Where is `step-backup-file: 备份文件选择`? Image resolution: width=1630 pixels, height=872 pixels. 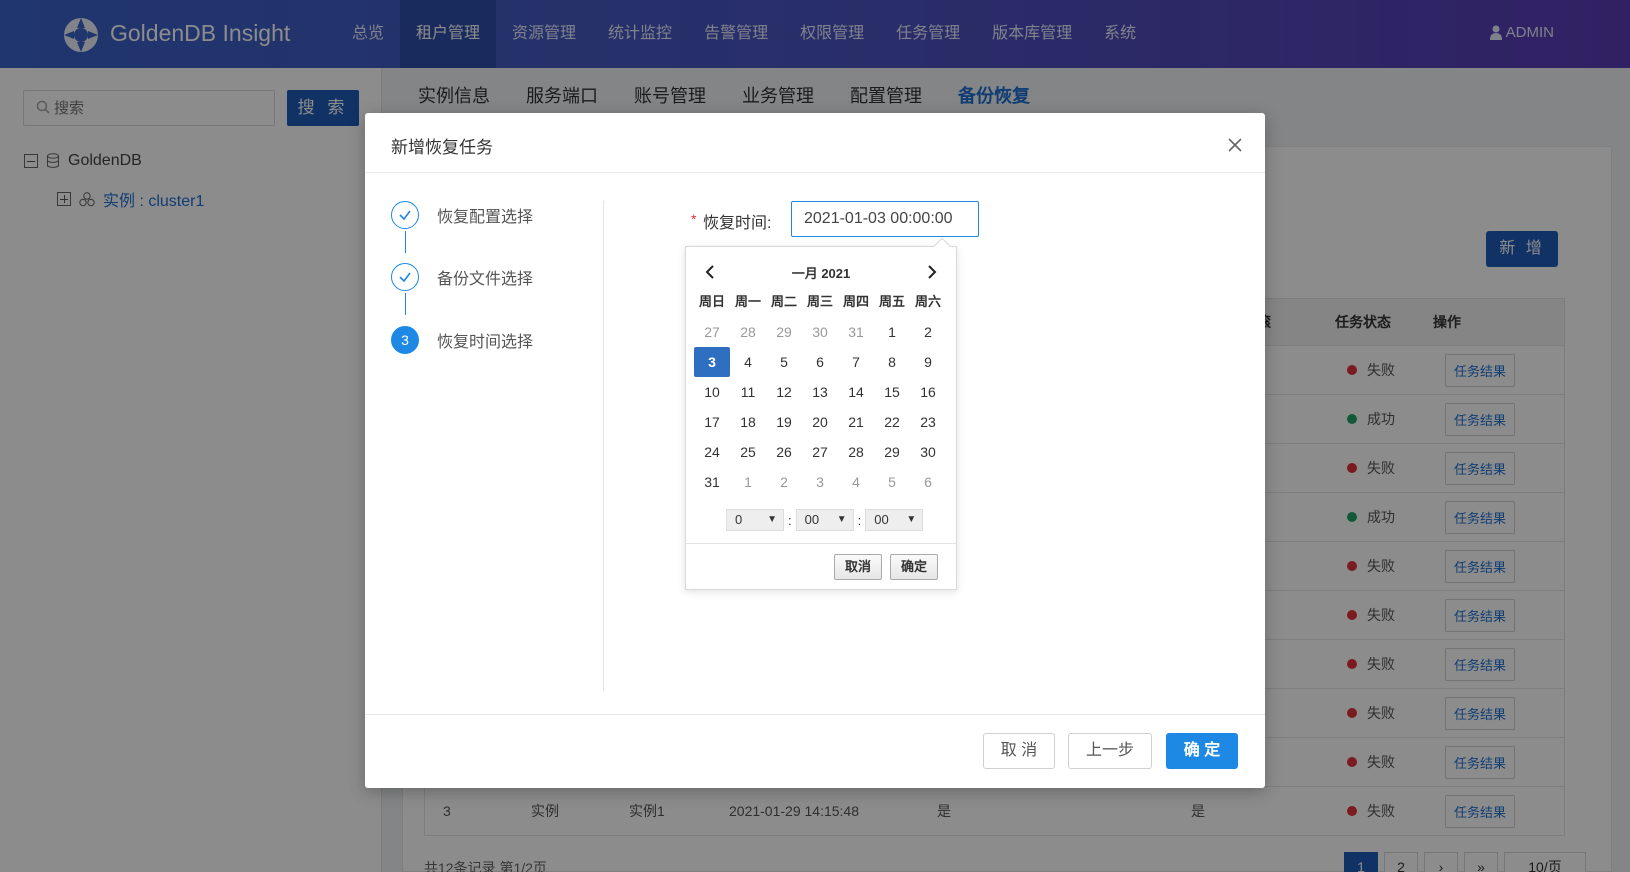
step-backup-file: 备份文件选择 is located at coordinates (462, 277).